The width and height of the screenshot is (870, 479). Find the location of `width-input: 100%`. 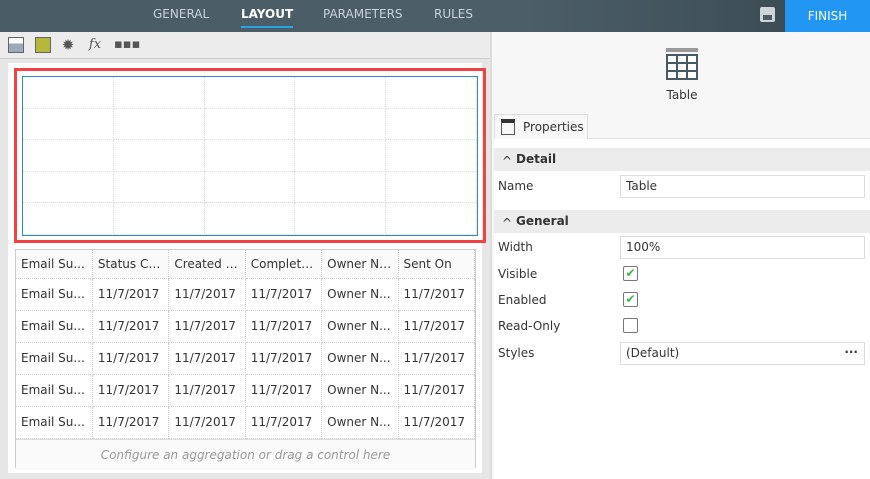

width-input: 100% is located at coordinates (742, 247).